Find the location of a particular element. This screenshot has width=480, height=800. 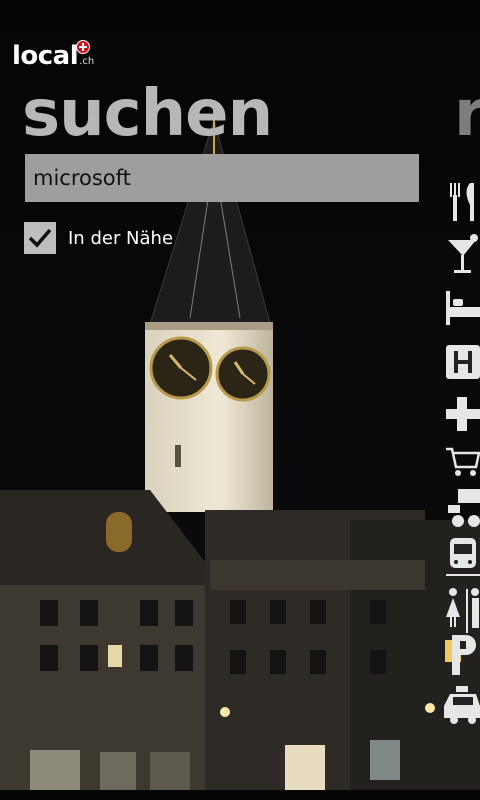

taxi-icon is located at coordinates (462, 706).